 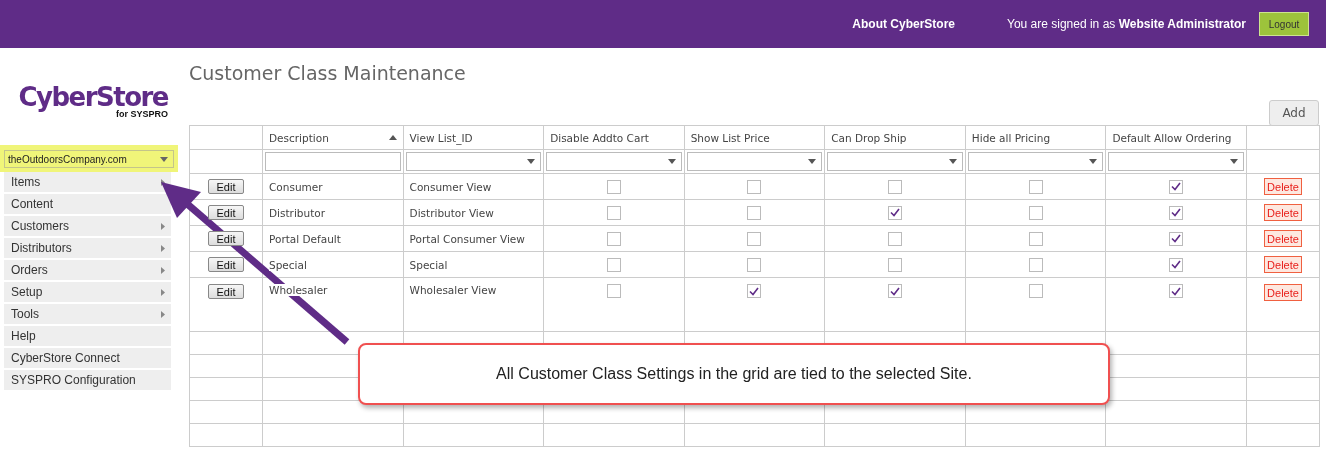 What do you see at coordinates (328, 74) in the screenshot?
I see `page-title: Customer Class Maintenance` at bounding box center [328, 74].